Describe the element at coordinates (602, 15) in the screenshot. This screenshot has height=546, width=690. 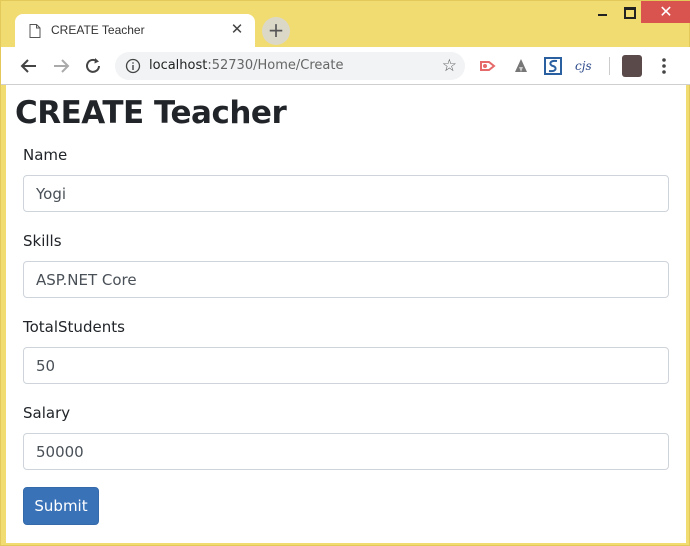
I see `minimize-icon` at that location.